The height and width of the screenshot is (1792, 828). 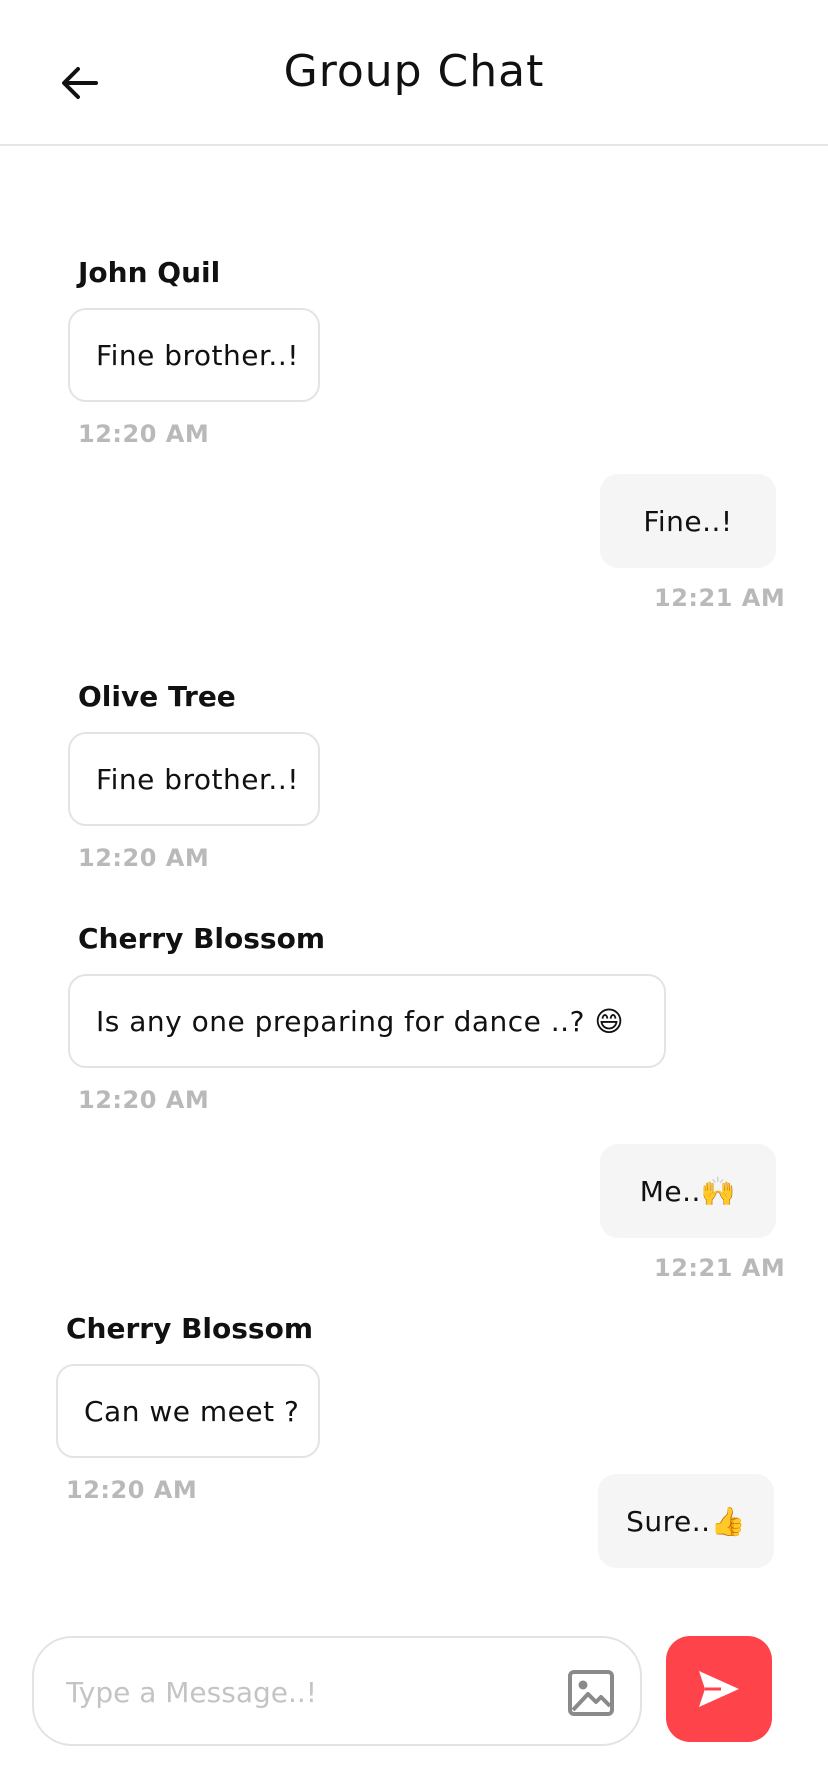 I want to click on message-bubble: Fine..!, so click(x=688, y=521).